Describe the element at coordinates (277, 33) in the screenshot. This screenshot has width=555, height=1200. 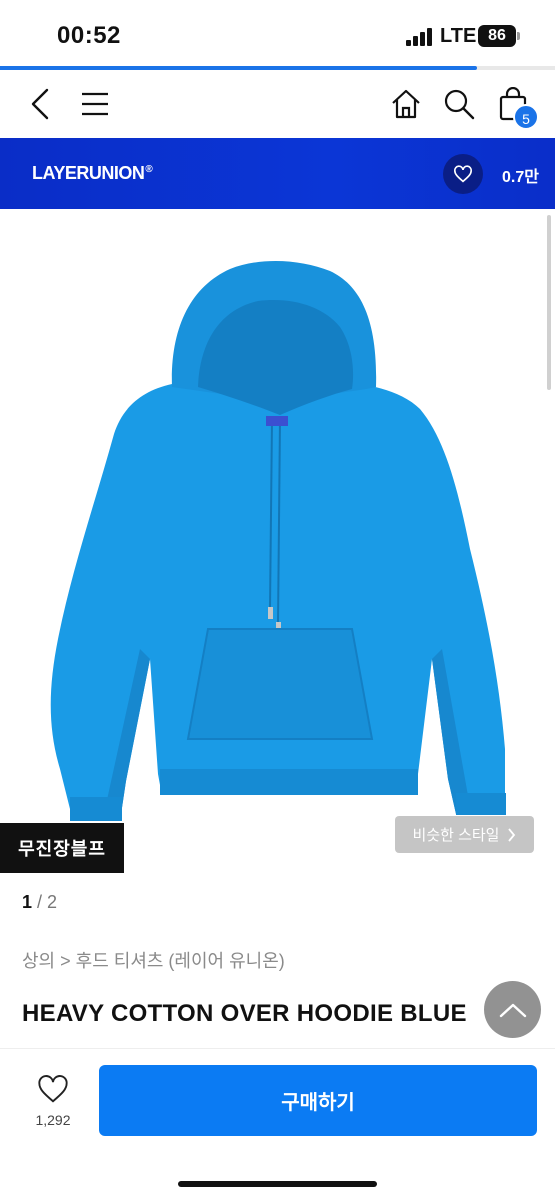
I see `status-bar: 00:52 LTE 86` at that location.